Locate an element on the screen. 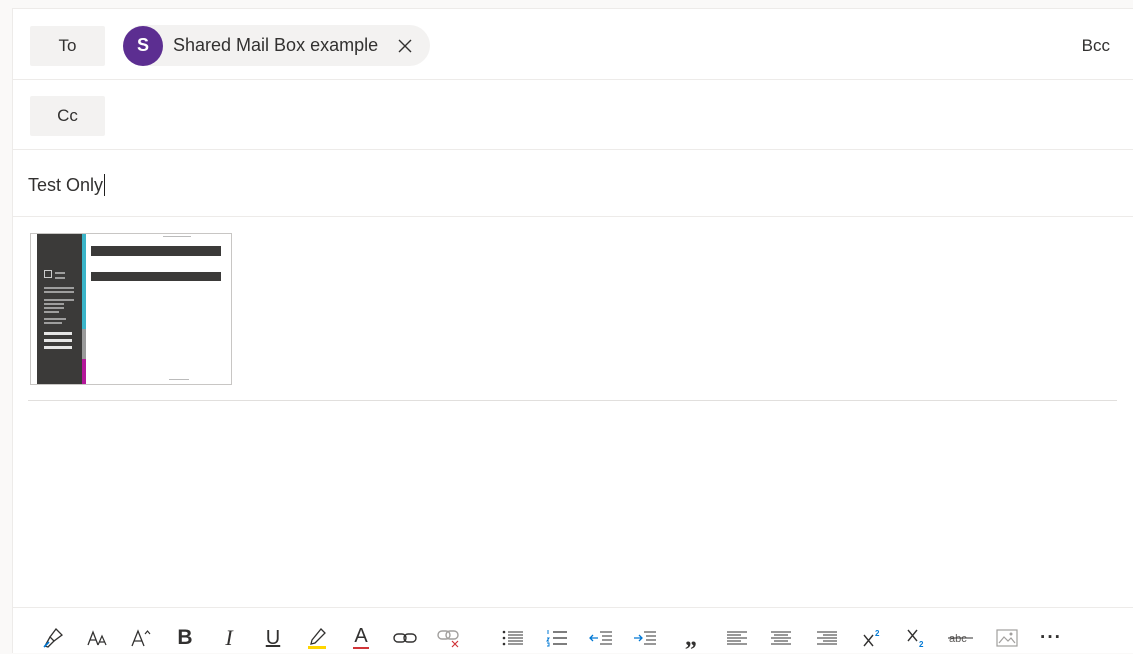 Image resolution: width=1133 pixels, height=654 pixels. to-button: To is located at coordinates (67, 46).